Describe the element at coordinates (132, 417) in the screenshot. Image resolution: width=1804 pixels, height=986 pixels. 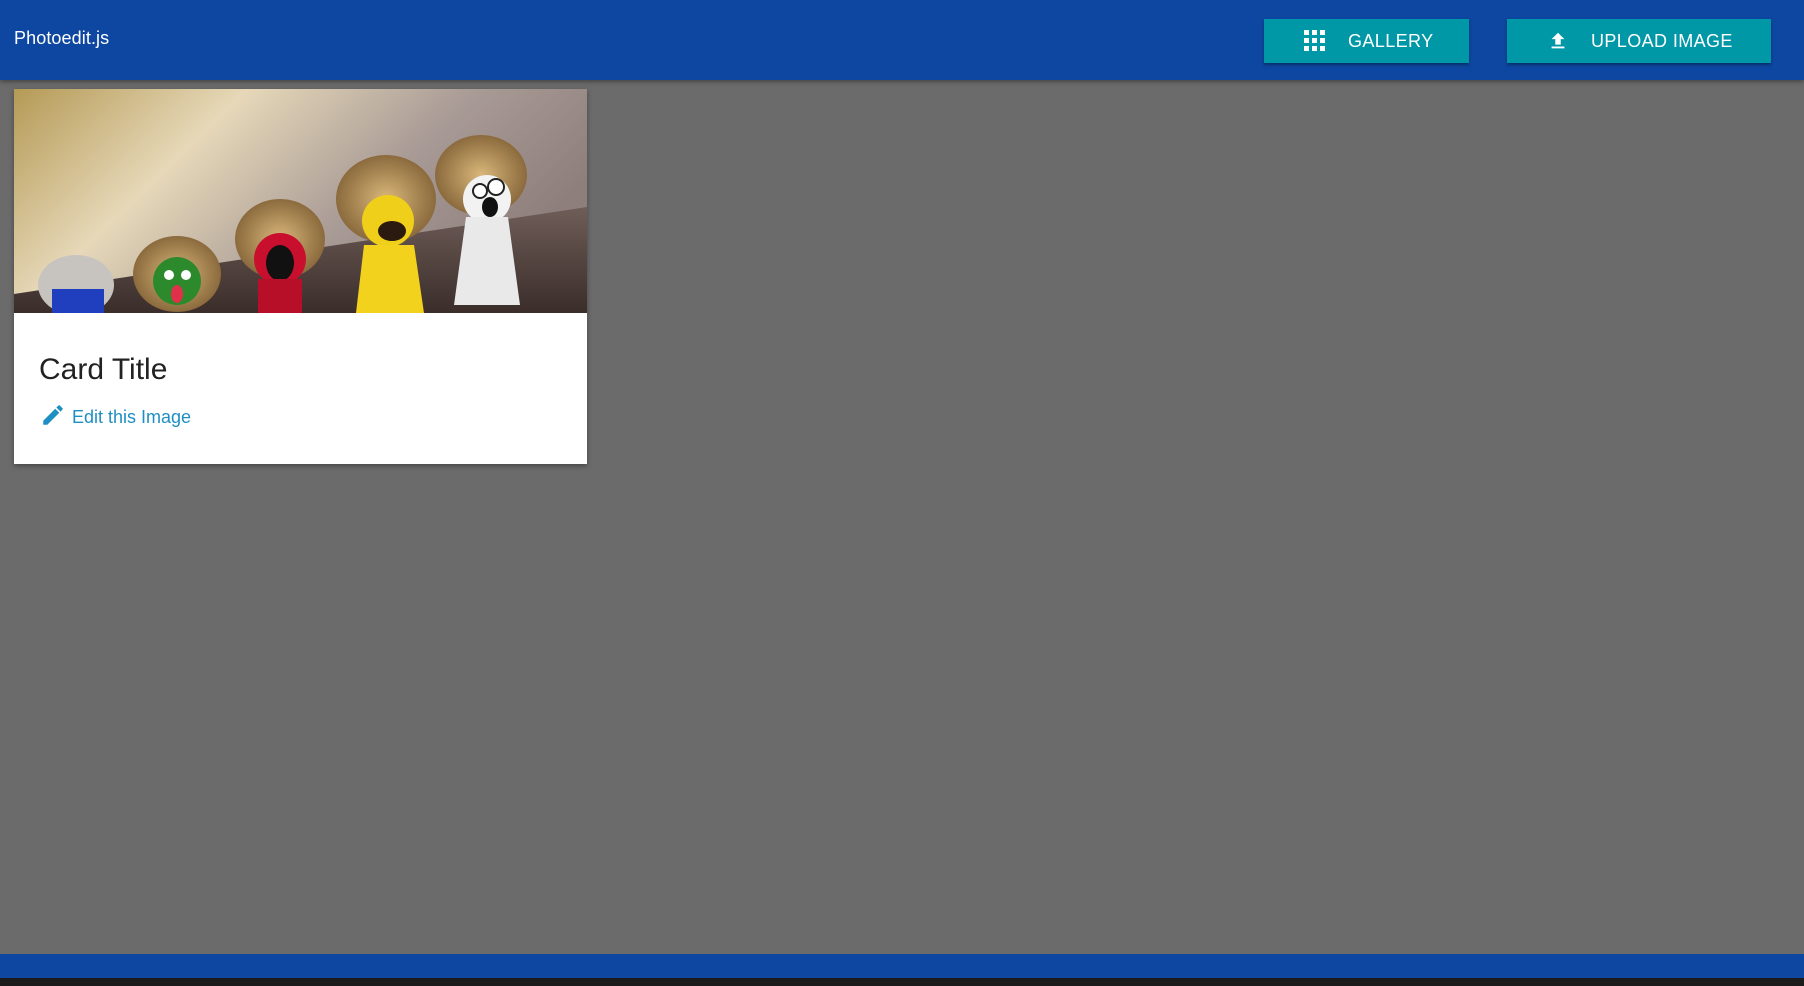
I see `edit-image-label: Edit this Image` at that location.